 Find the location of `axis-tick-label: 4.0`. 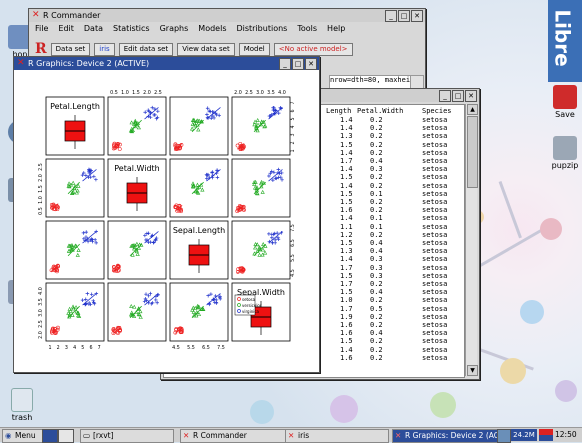

axis-tick-label: 4.0 is located at coordinates (282, 93).